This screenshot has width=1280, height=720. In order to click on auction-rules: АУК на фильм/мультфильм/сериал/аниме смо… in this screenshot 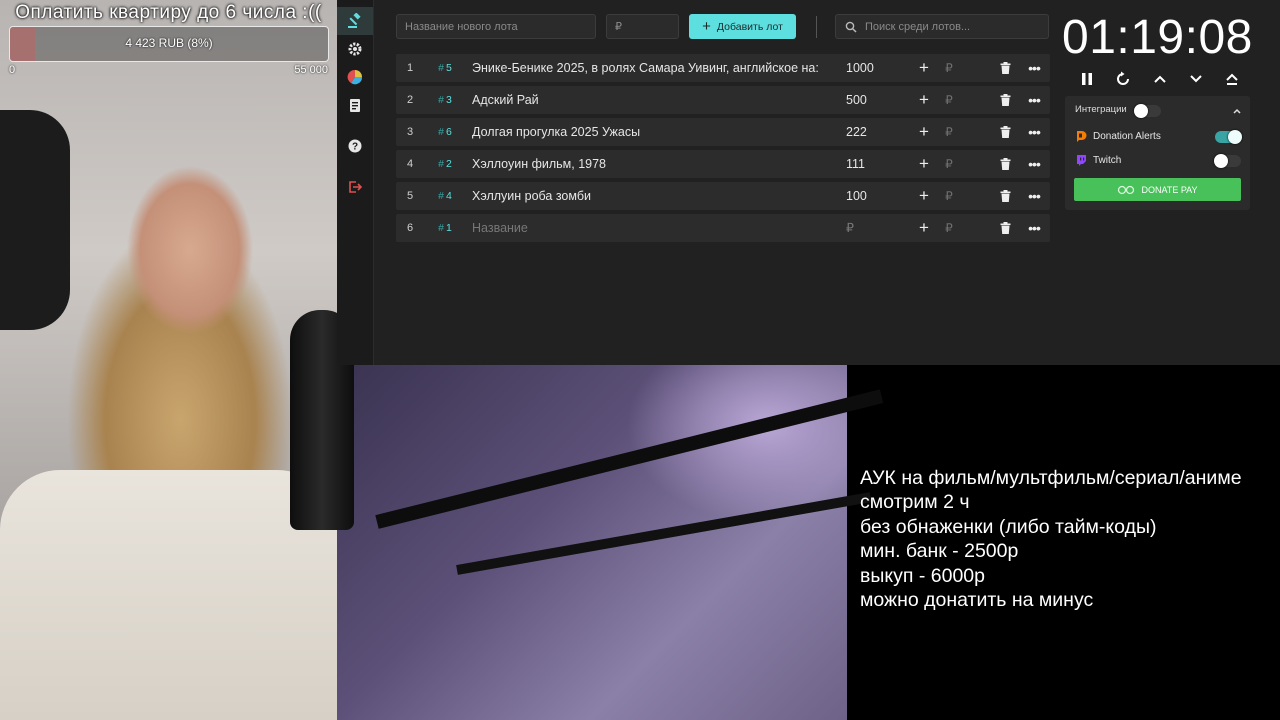, I will do `click(1067, 539)`.